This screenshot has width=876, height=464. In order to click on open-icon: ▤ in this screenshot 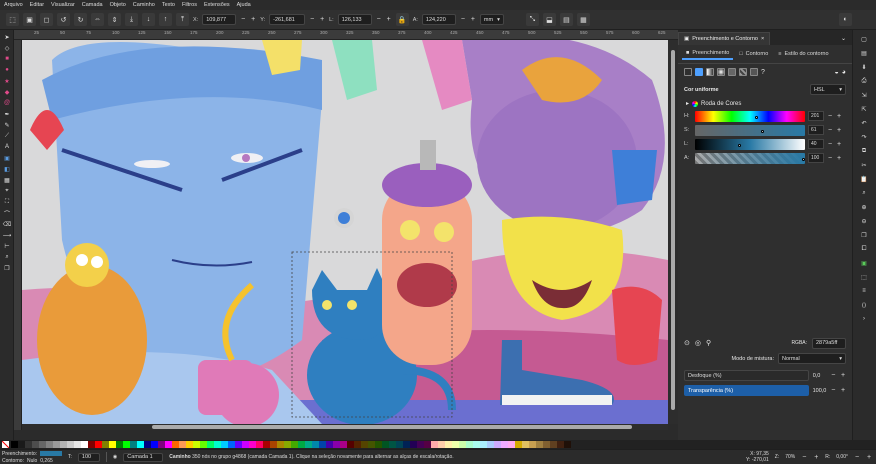, I will do `click(864, 53)`.